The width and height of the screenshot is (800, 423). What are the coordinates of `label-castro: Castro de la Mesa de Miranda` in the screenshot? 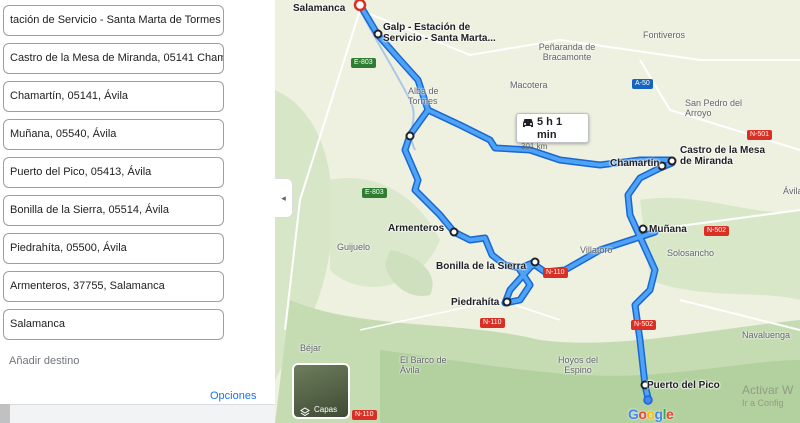 It's located at (723, 156).